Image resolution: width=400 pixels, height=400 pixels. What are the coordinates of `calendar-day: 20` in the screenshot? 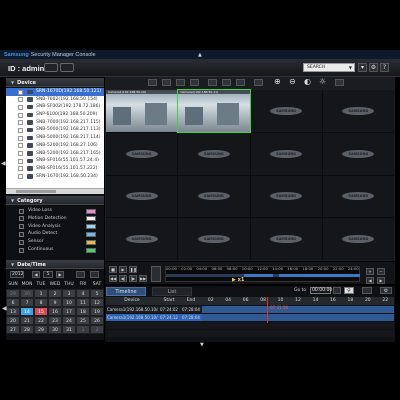 It's located at (13, 320).